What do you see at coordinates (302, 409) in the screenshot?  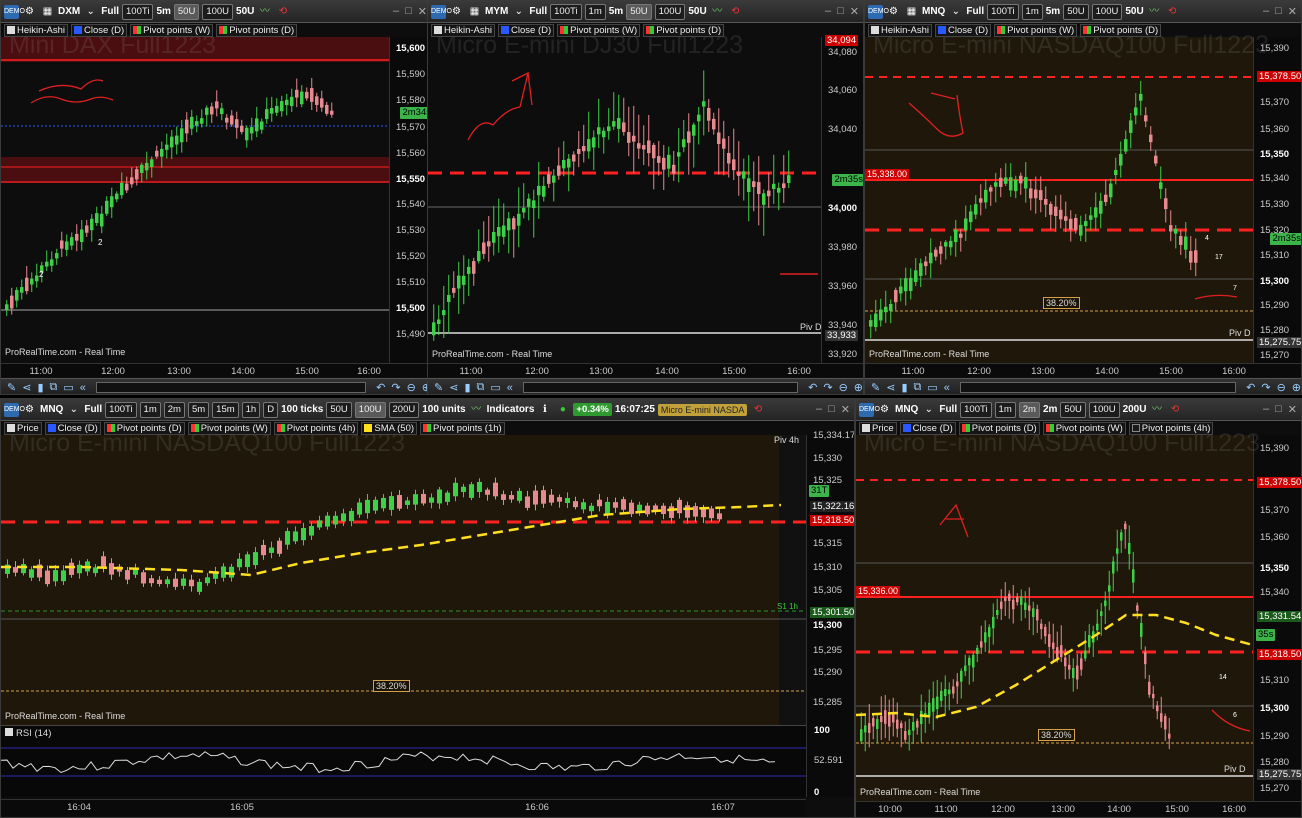 I see `ticks-dropdown: 100 ticks` at bounding box center [302, 409].